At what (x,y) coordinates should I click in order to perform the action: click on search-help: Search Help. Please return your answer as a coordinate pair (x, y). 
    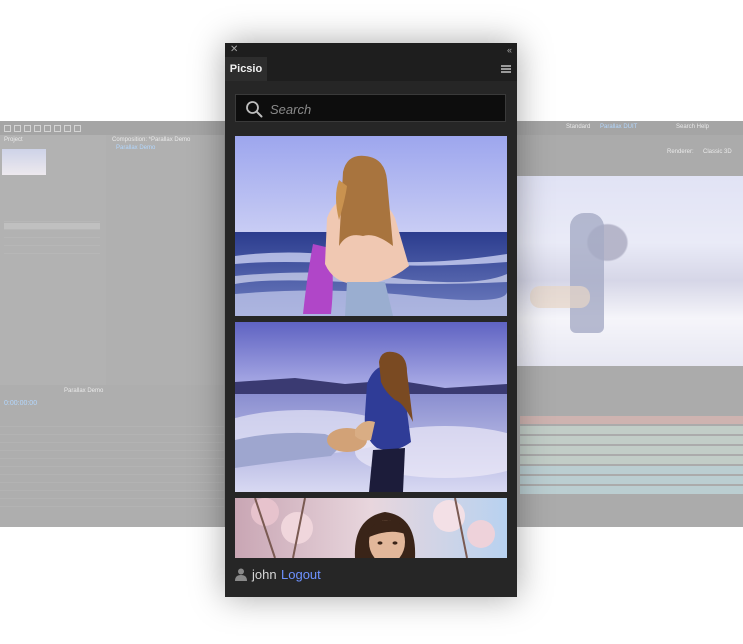
    Looking at the image, I should click on (693, 127).